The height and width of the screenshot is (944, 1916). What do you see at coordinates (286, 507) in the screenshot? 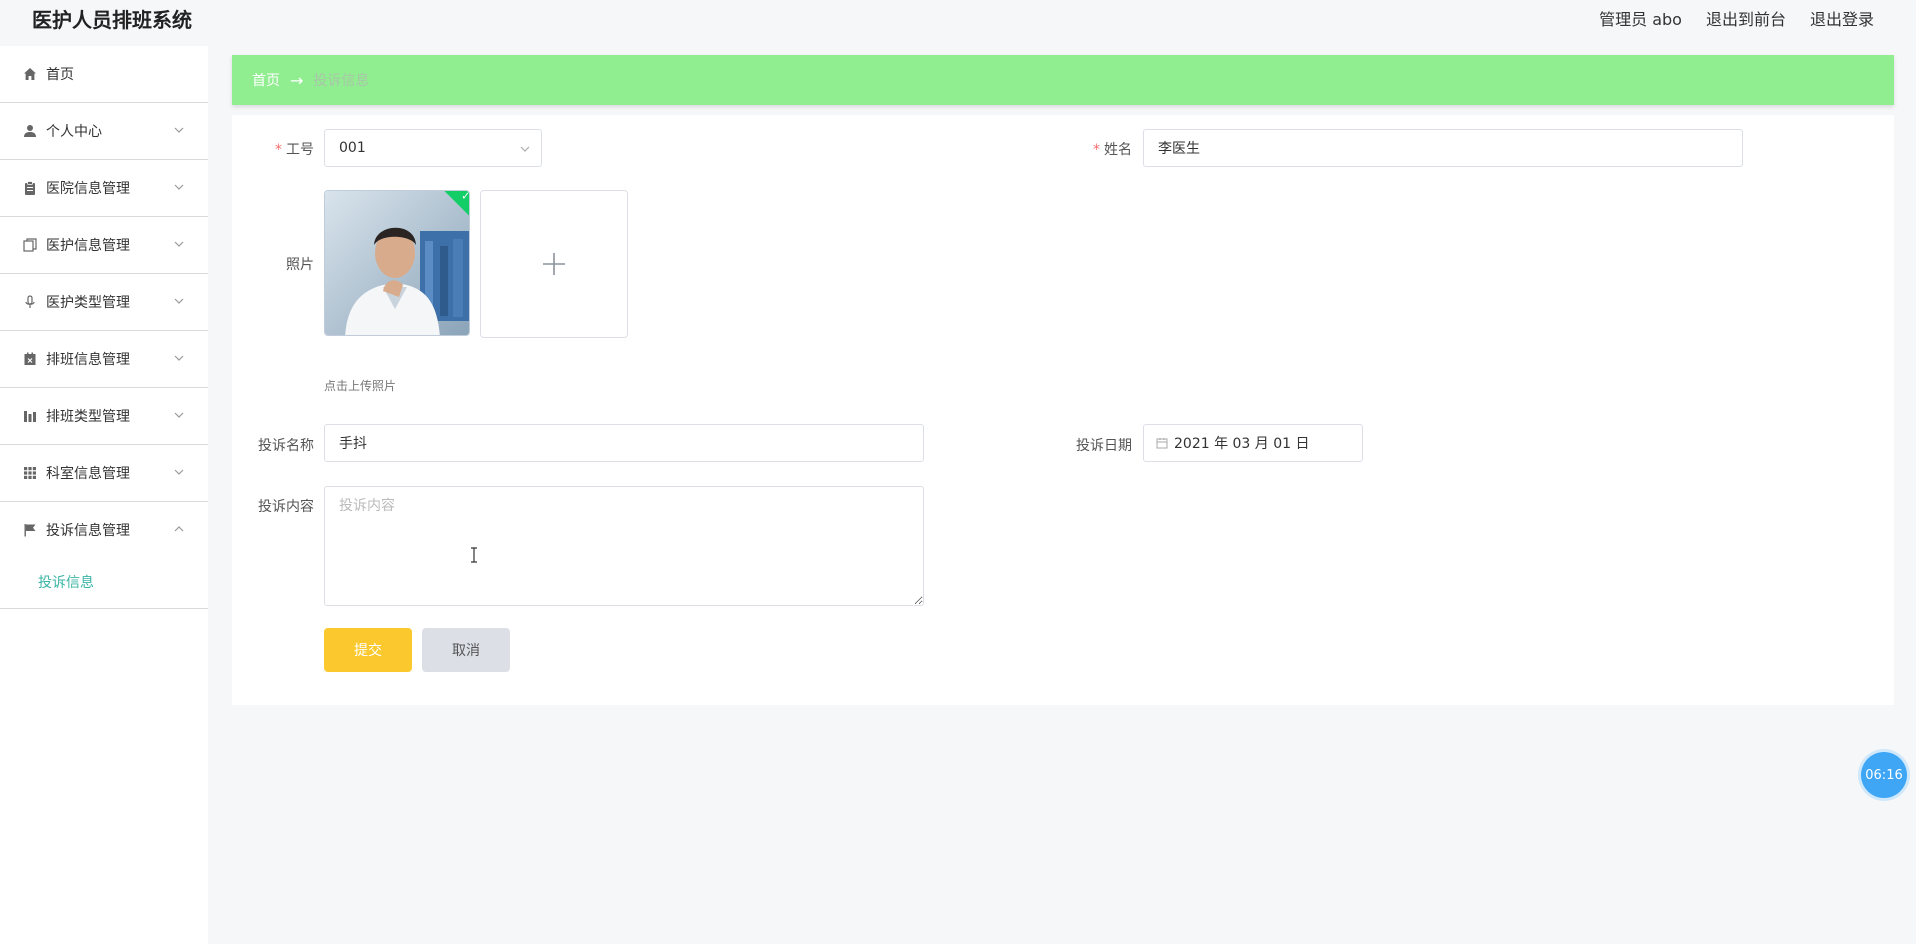
I see `complaint-content-label: 投诉内容` at bounding box center [286, 507].